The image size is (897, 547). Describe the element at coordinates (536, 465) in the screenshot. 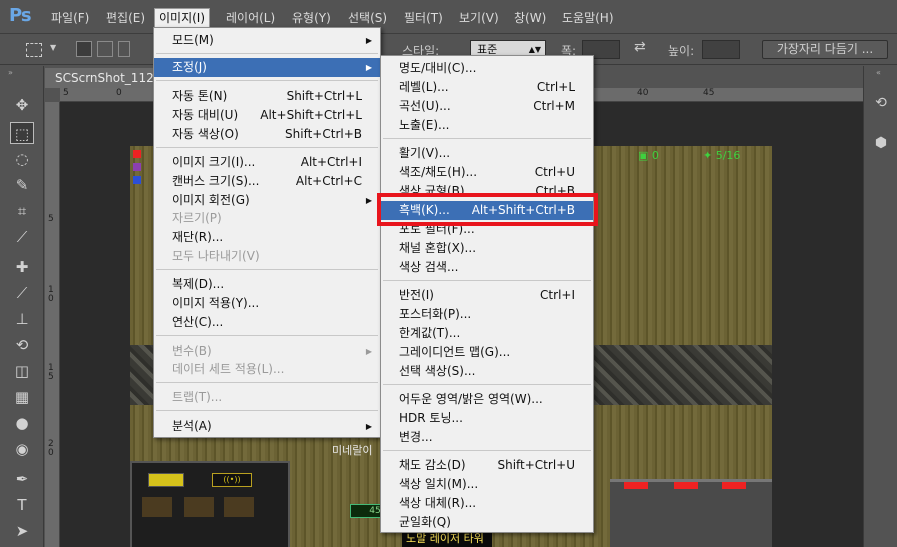

I see `menu-item-shortcut: Shift+Ctrl+U` at that location.